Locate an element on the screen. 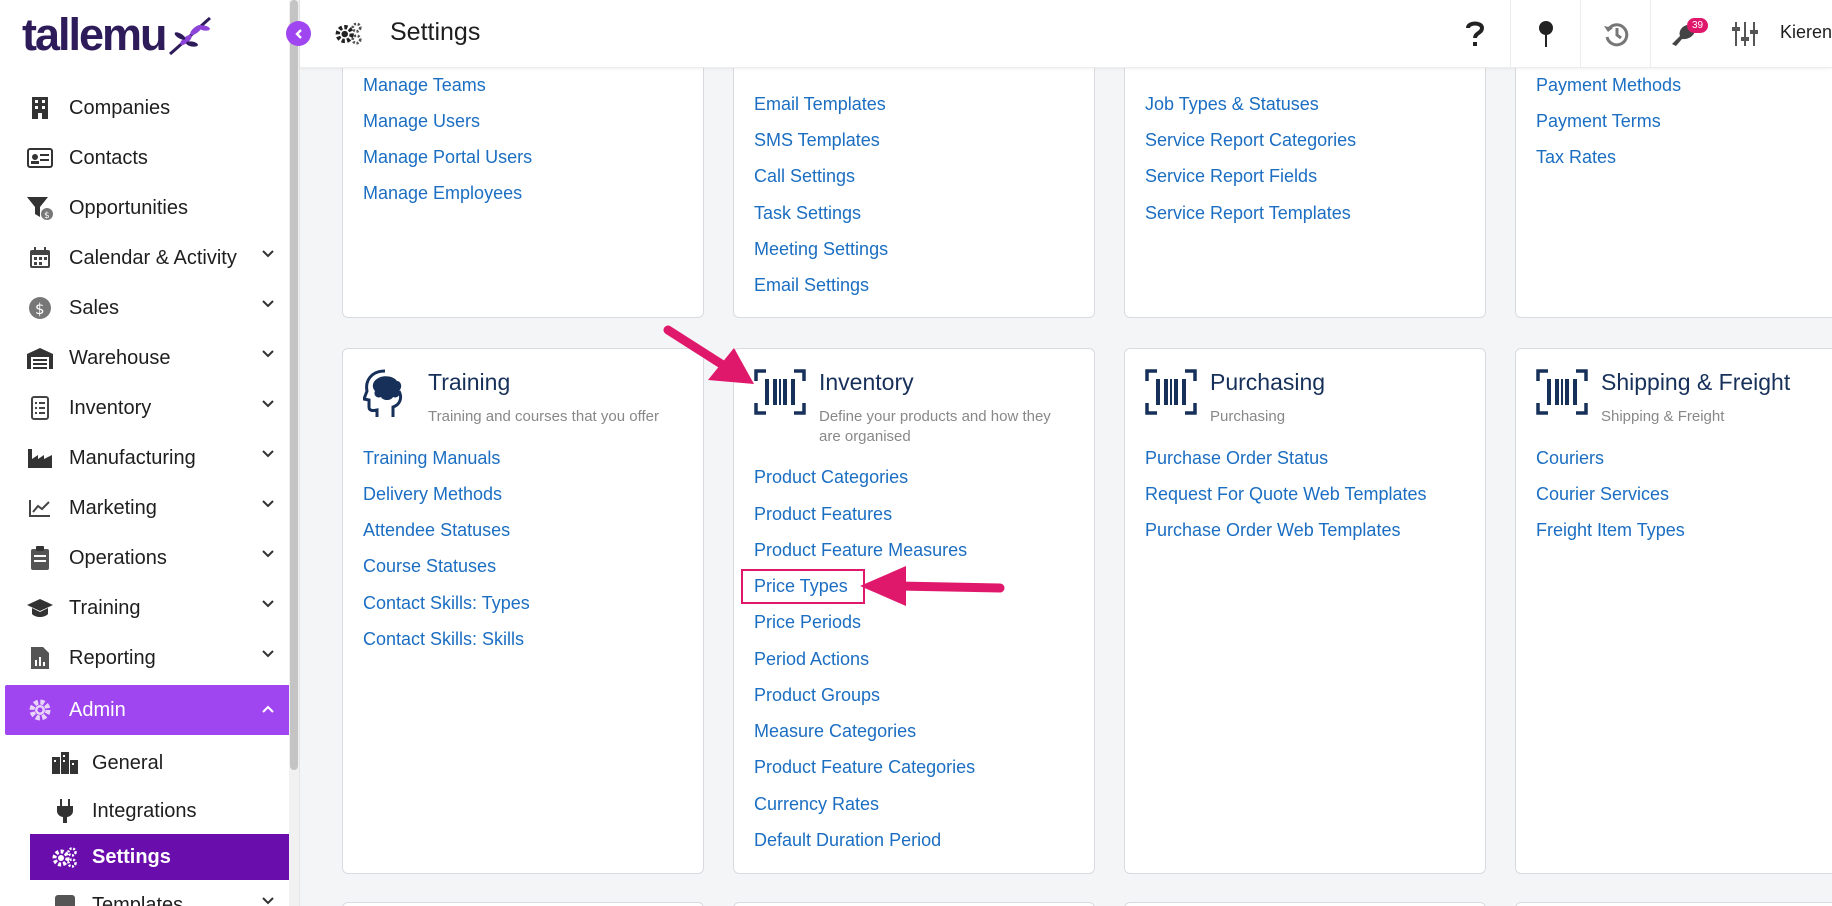 The width and height of the screenshot is (1832, 906). link-attendee-statuses: Attendee Statuses is located at coordinates (436, 530).